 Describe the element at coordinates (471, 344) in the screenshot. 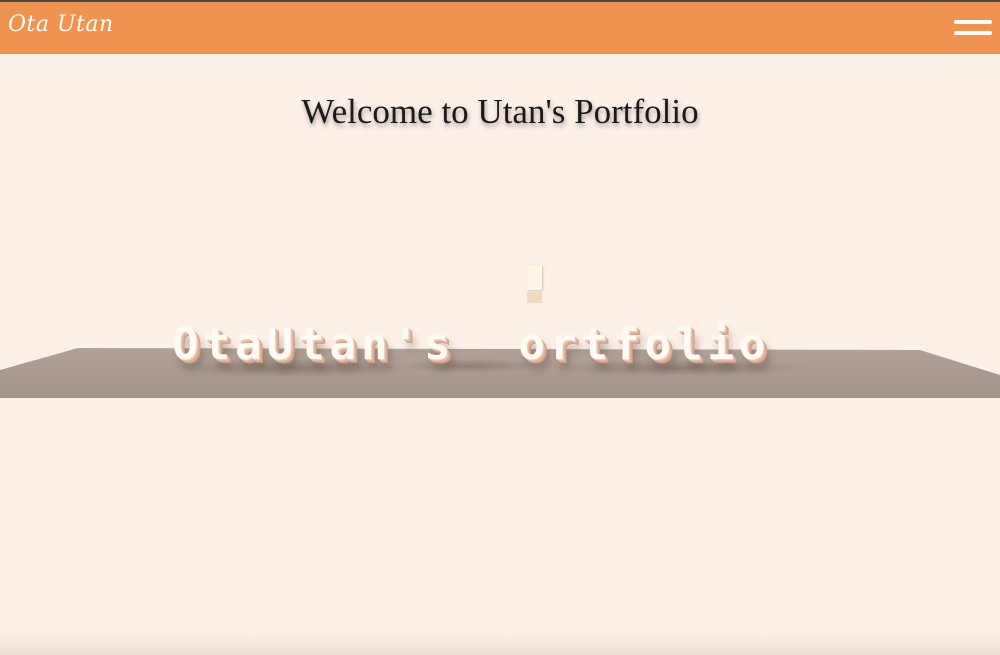

I see `3d-text-portfolio: OtaUtan's ortfolio` at that location.